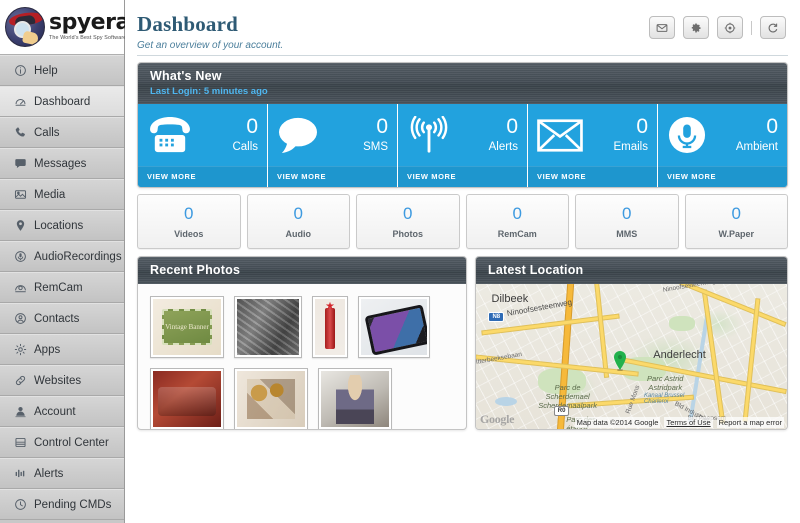 The width and height of the screenshot is (800, 523). Describe the element at coordinates (170, 135) in the screenshot. I see `telephone-icon` at that location.